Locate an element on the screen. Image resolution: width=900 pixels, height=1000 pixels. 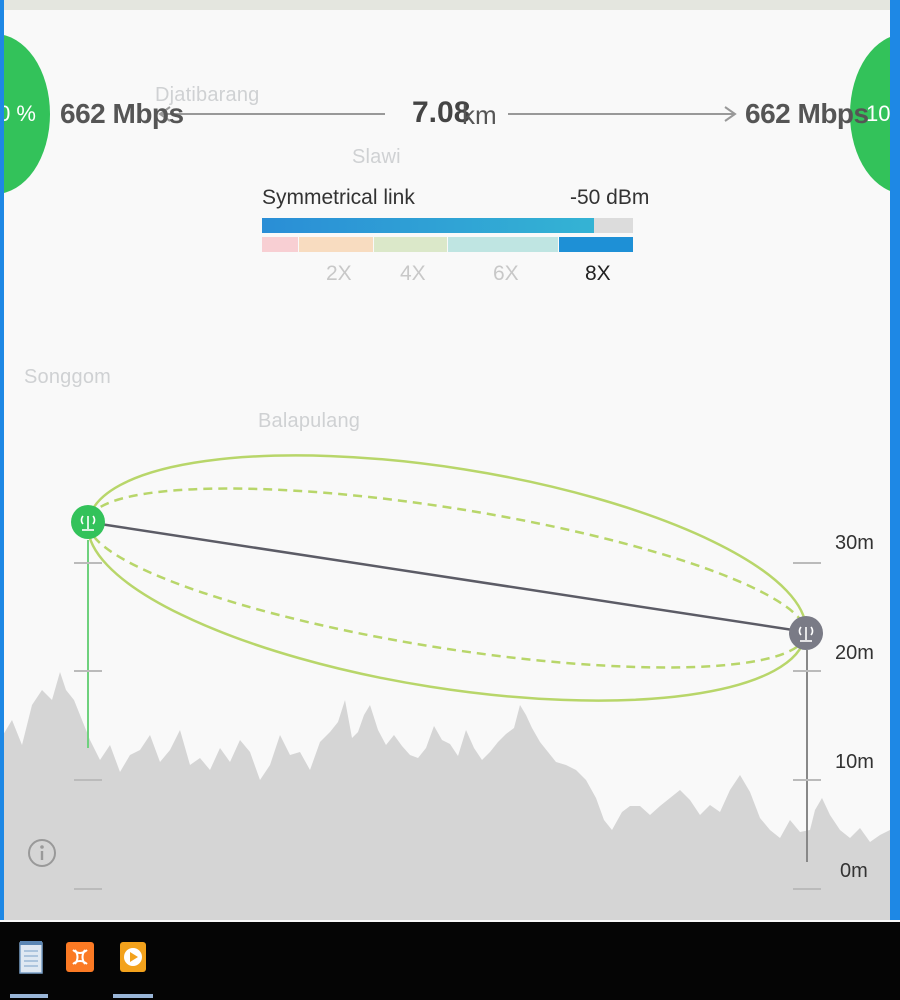
right-device-node is located at coordinates (806, 633).